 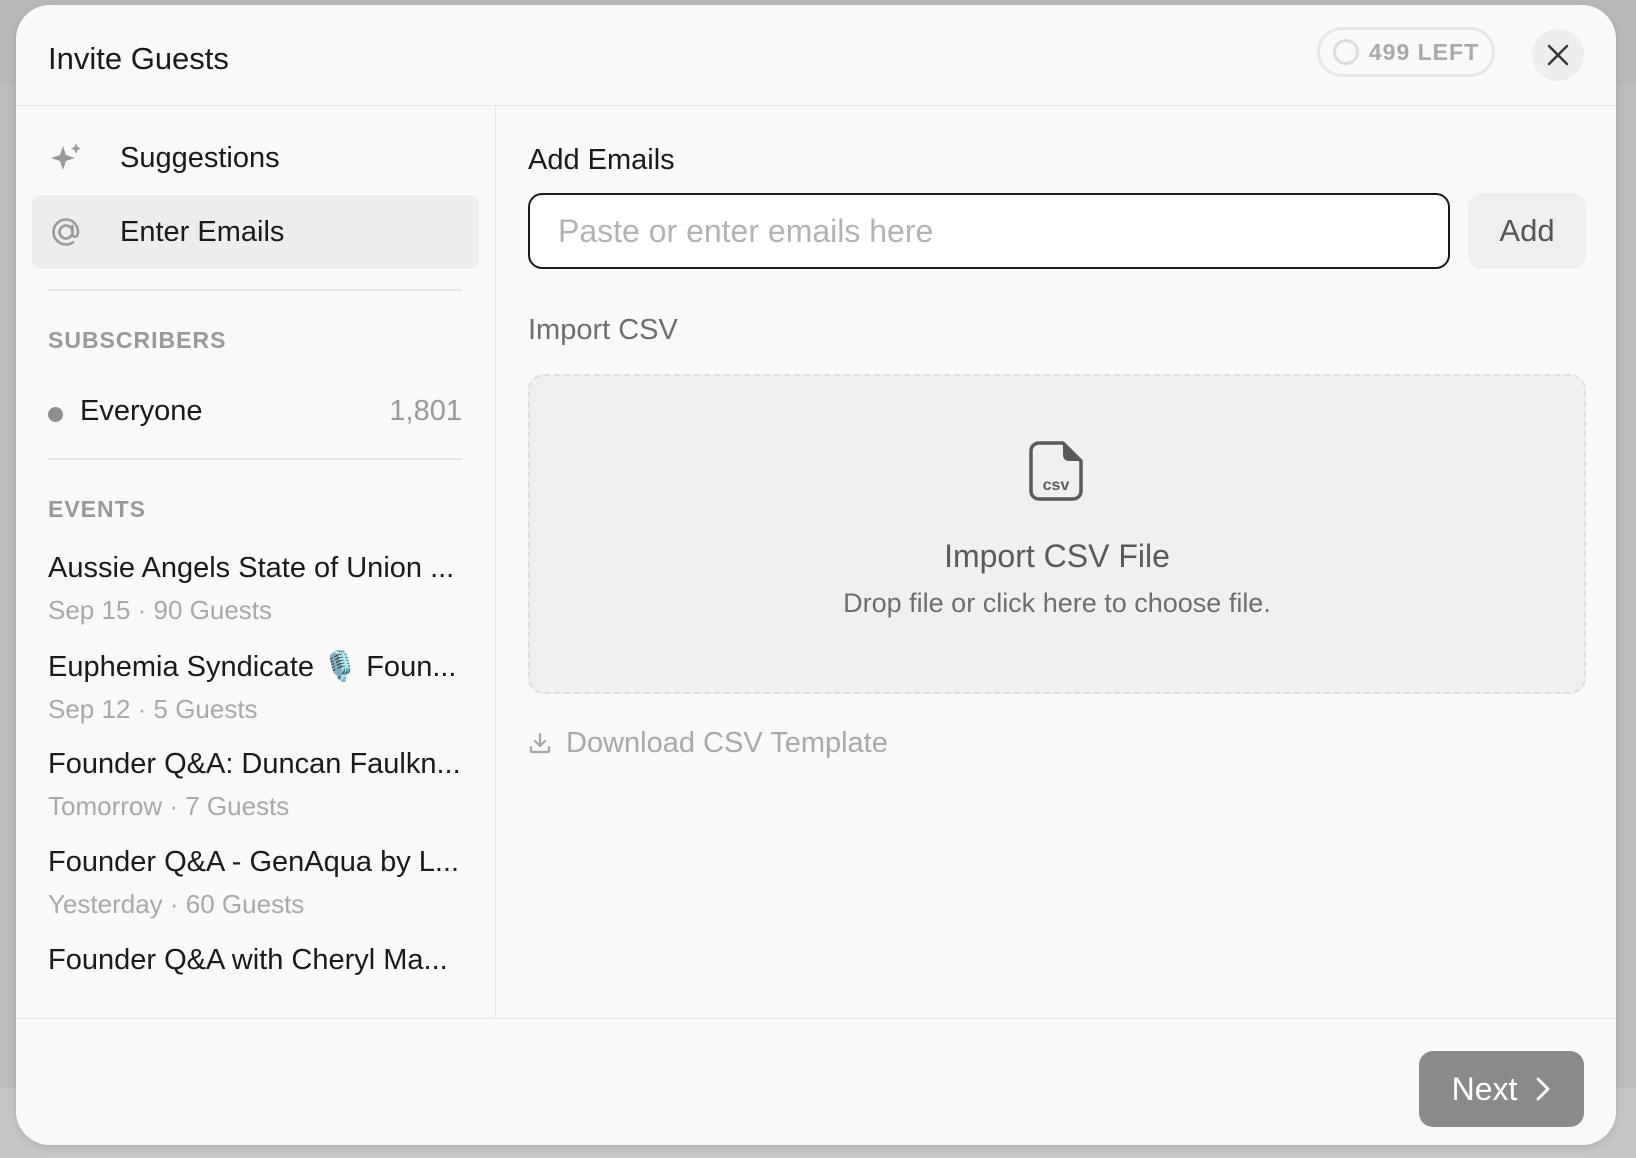 What do you see at coordinates (160, 610) in the screenshot?
I see `event-subtitle: Sep 15 · 90 Guests` at bounding box center [160, 610].